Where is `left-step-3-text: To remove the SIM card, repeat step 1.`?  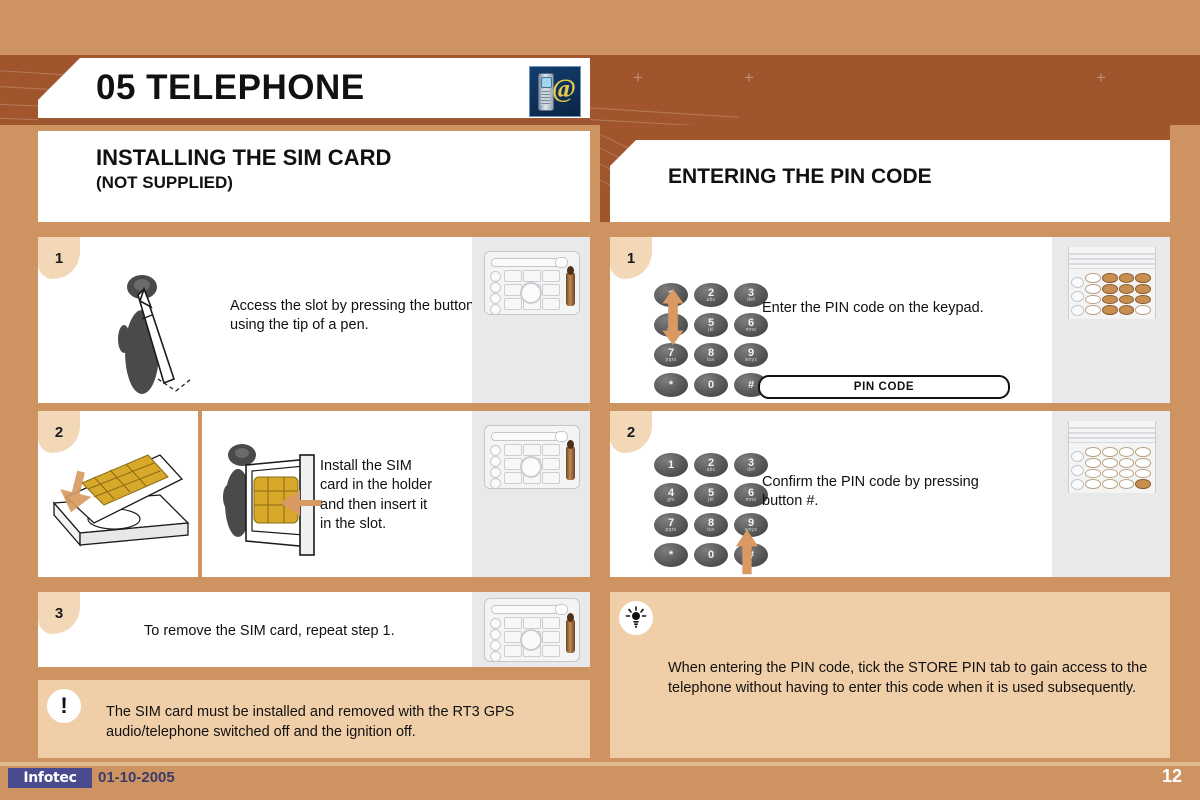 left-step-3-text: To remove the SIM card, repeat step 1. is located at coordinates (269, 631).